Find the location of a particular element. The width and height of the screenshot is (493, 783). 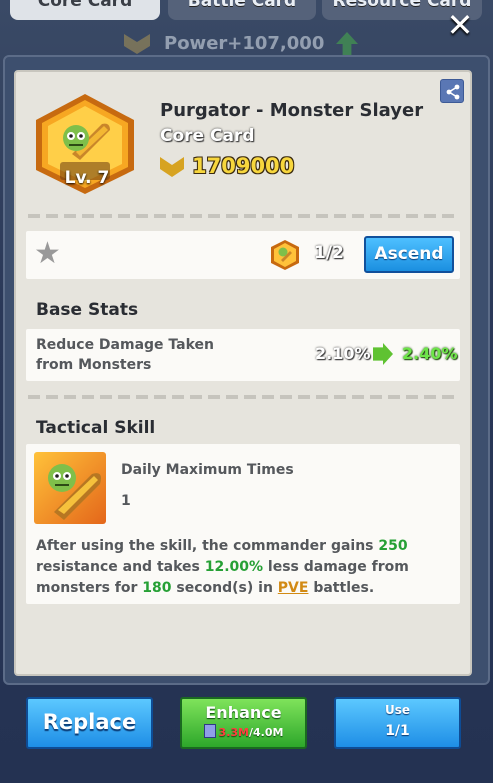

replace-button: Replace is located at coordinates (89, 723).